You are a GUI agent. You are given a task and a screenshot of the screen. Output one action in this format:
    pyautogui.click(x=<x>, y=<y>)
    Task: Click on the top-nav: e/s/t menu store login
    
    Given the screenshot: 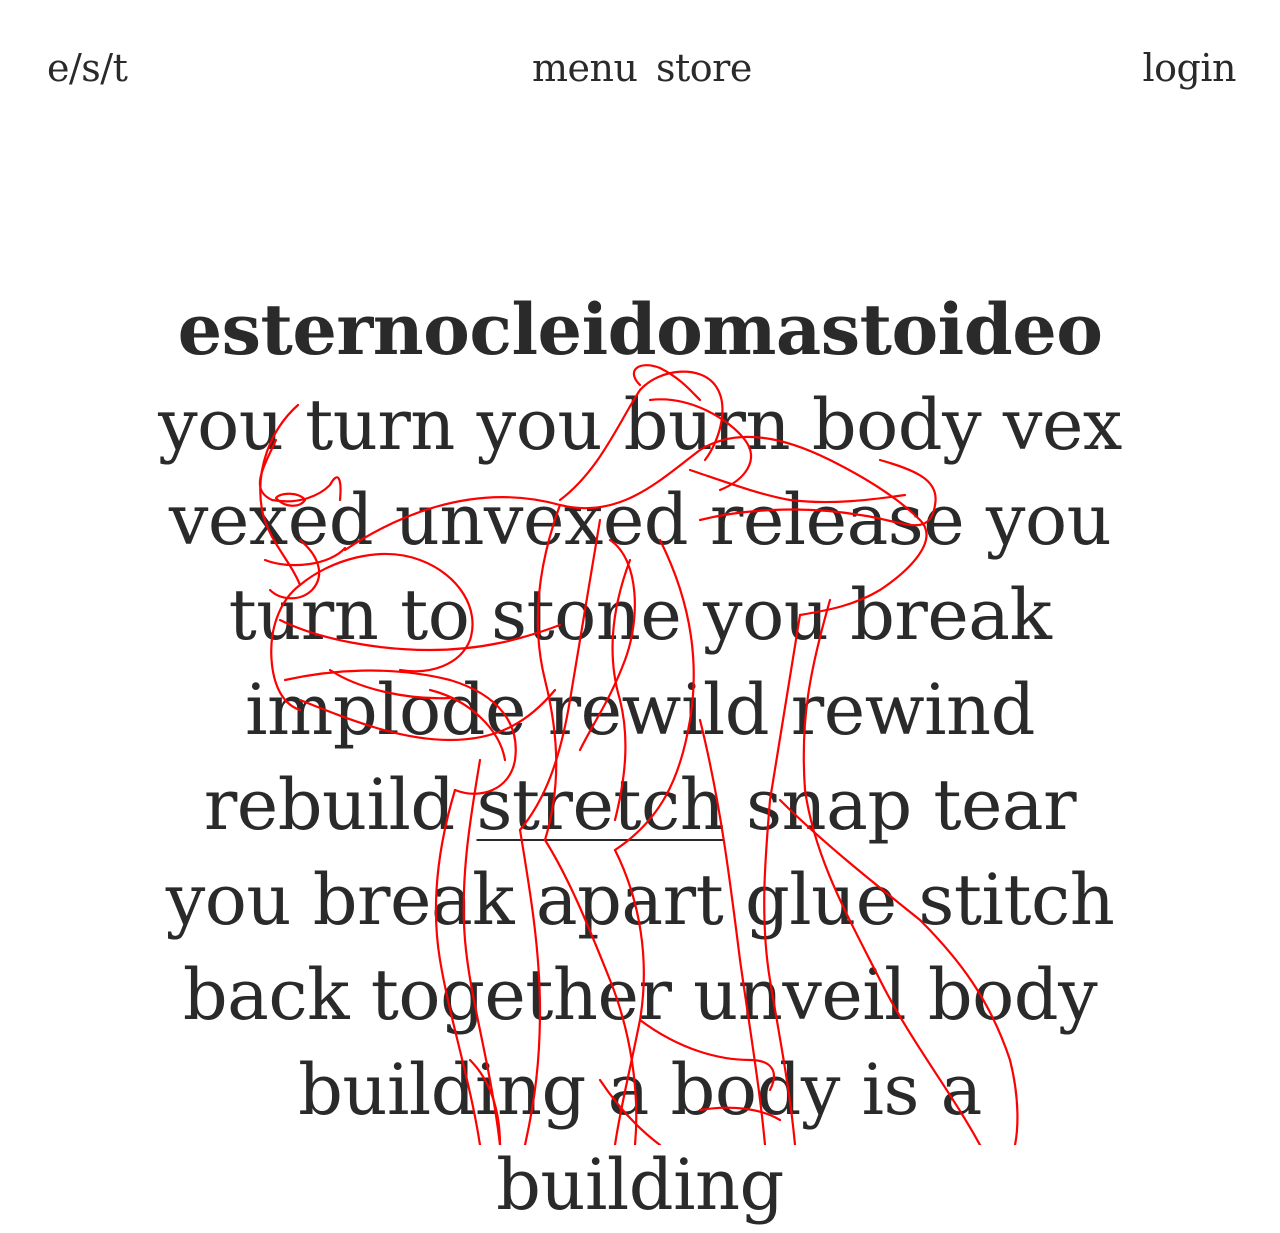 What is the action you would take?
    pyautogui.click(x=640, y=70)
    